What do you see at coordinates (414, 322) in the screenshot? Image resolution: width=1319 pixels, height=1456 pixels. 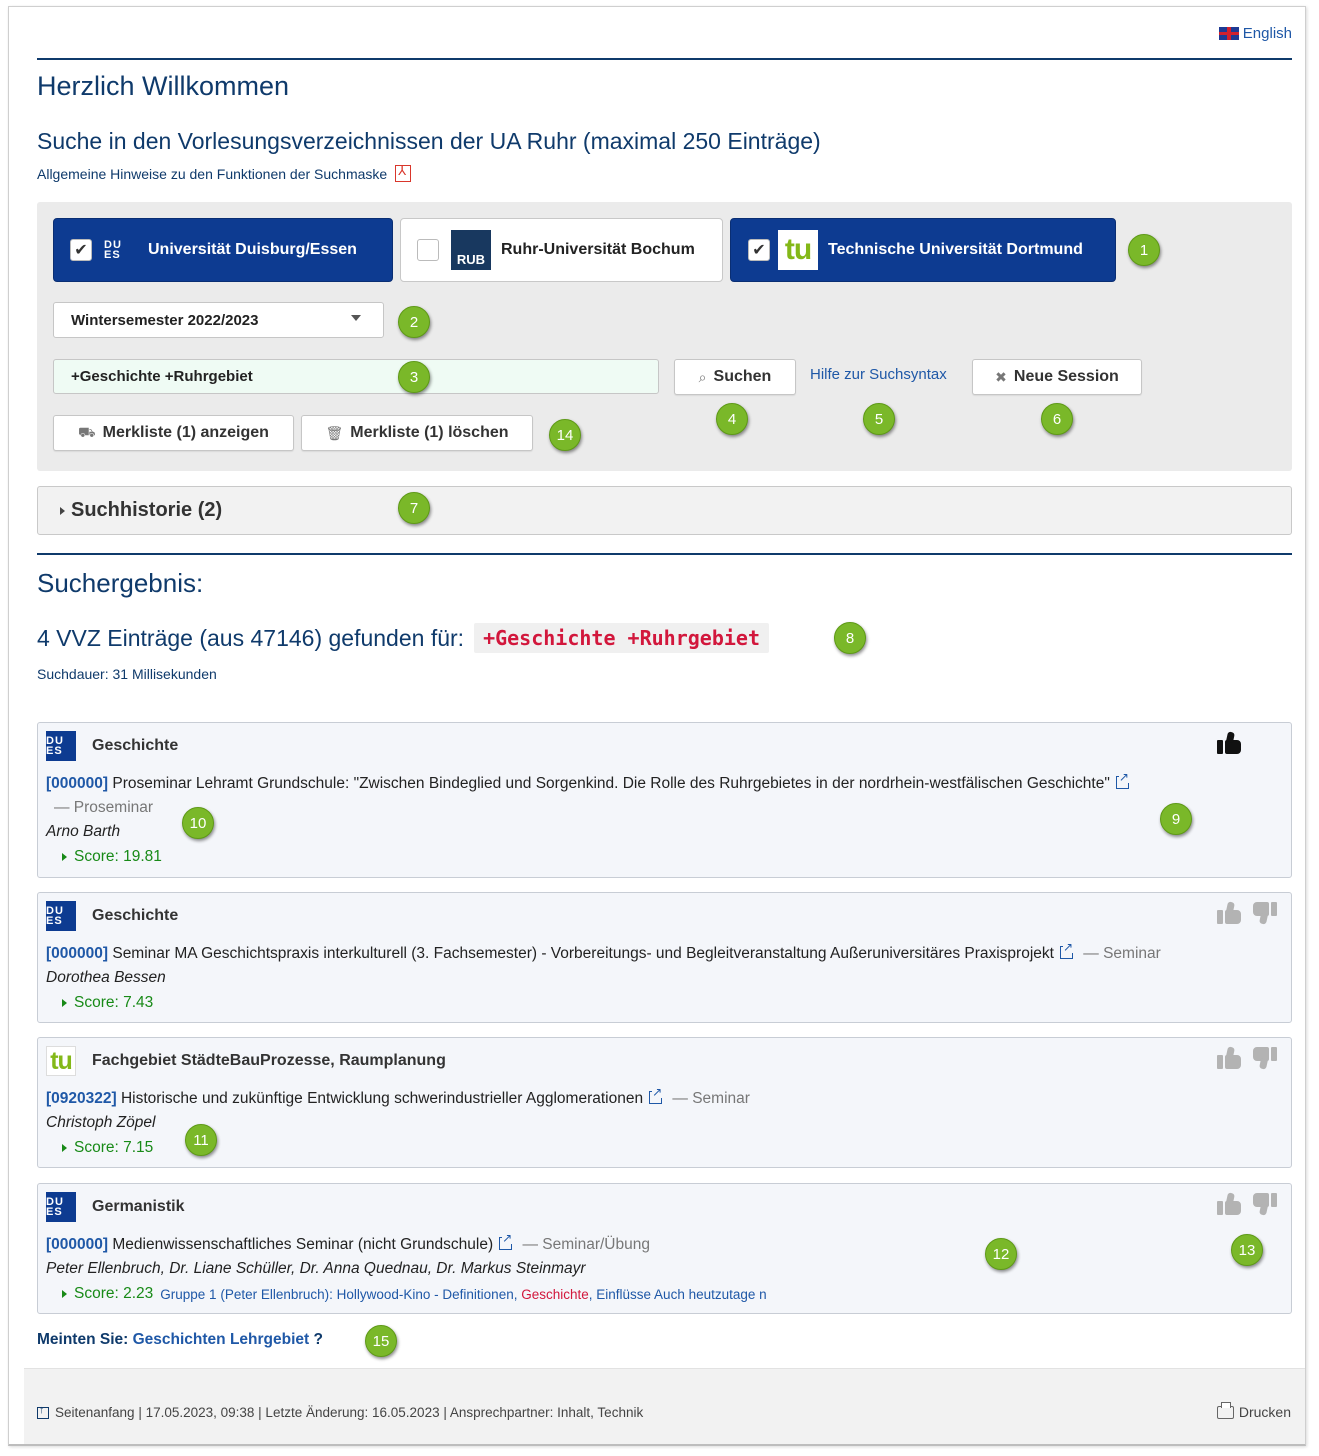 I see `annotation-badge: 2` at bounding box center [414, 322].